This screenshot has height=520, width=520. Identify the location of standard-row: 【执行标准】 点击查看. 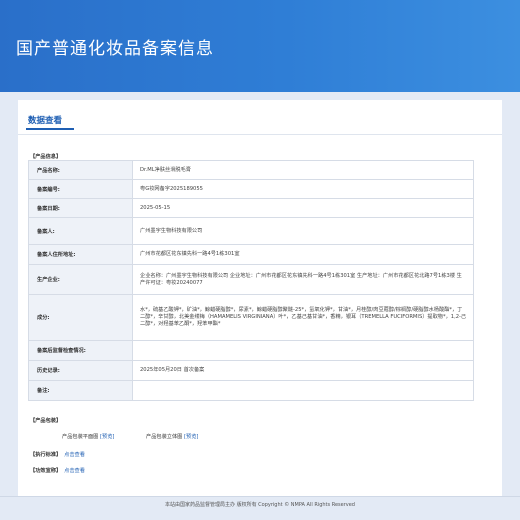
(57, 454).